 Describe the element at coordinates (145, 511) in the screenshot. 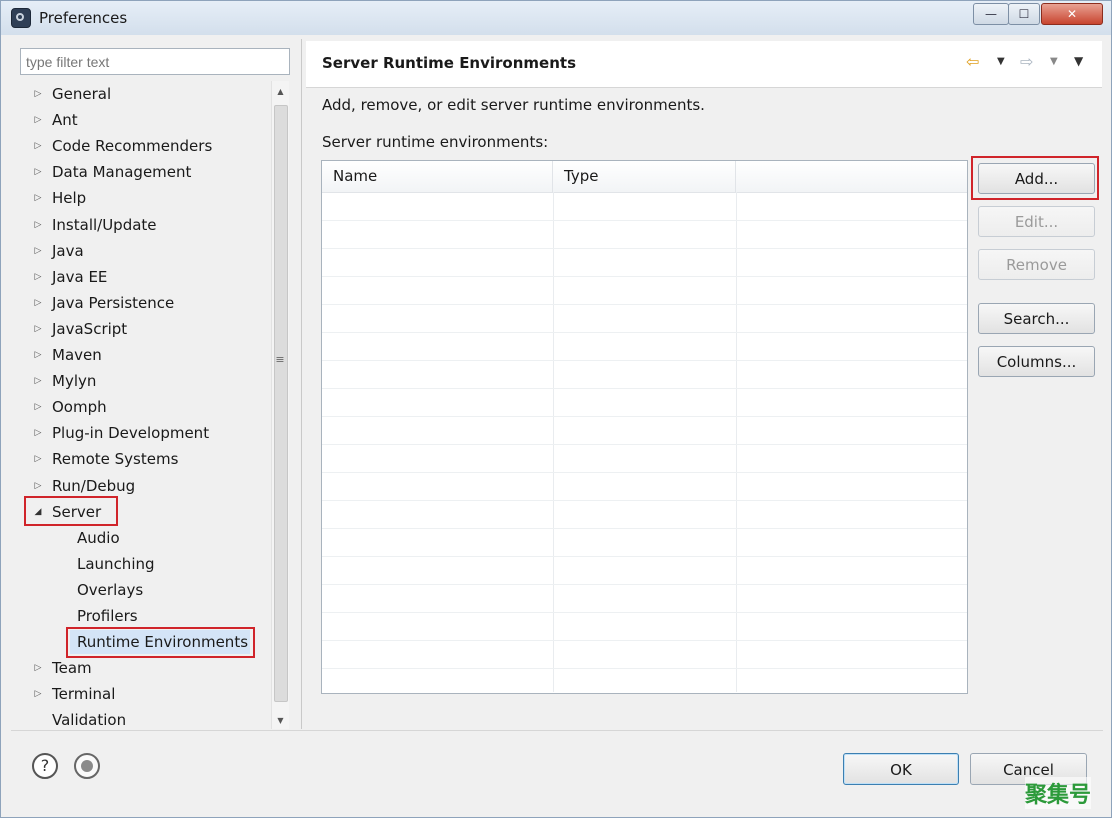

I see `tree-item: ◢ Server` at that location.